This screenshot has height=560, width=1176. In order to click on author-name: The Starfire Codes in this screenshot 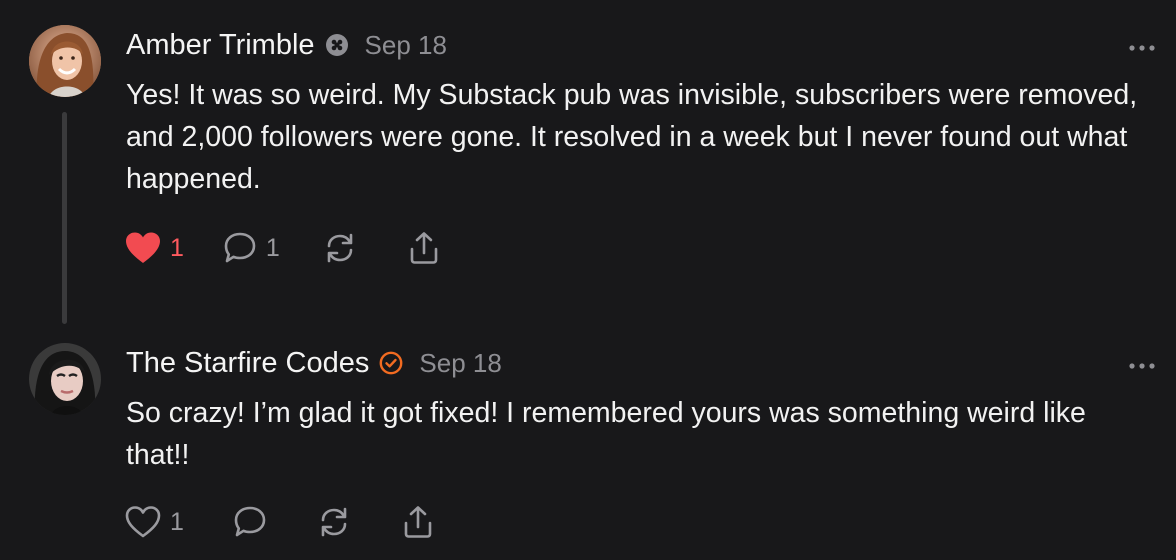, I will do `click(247, 363)`.